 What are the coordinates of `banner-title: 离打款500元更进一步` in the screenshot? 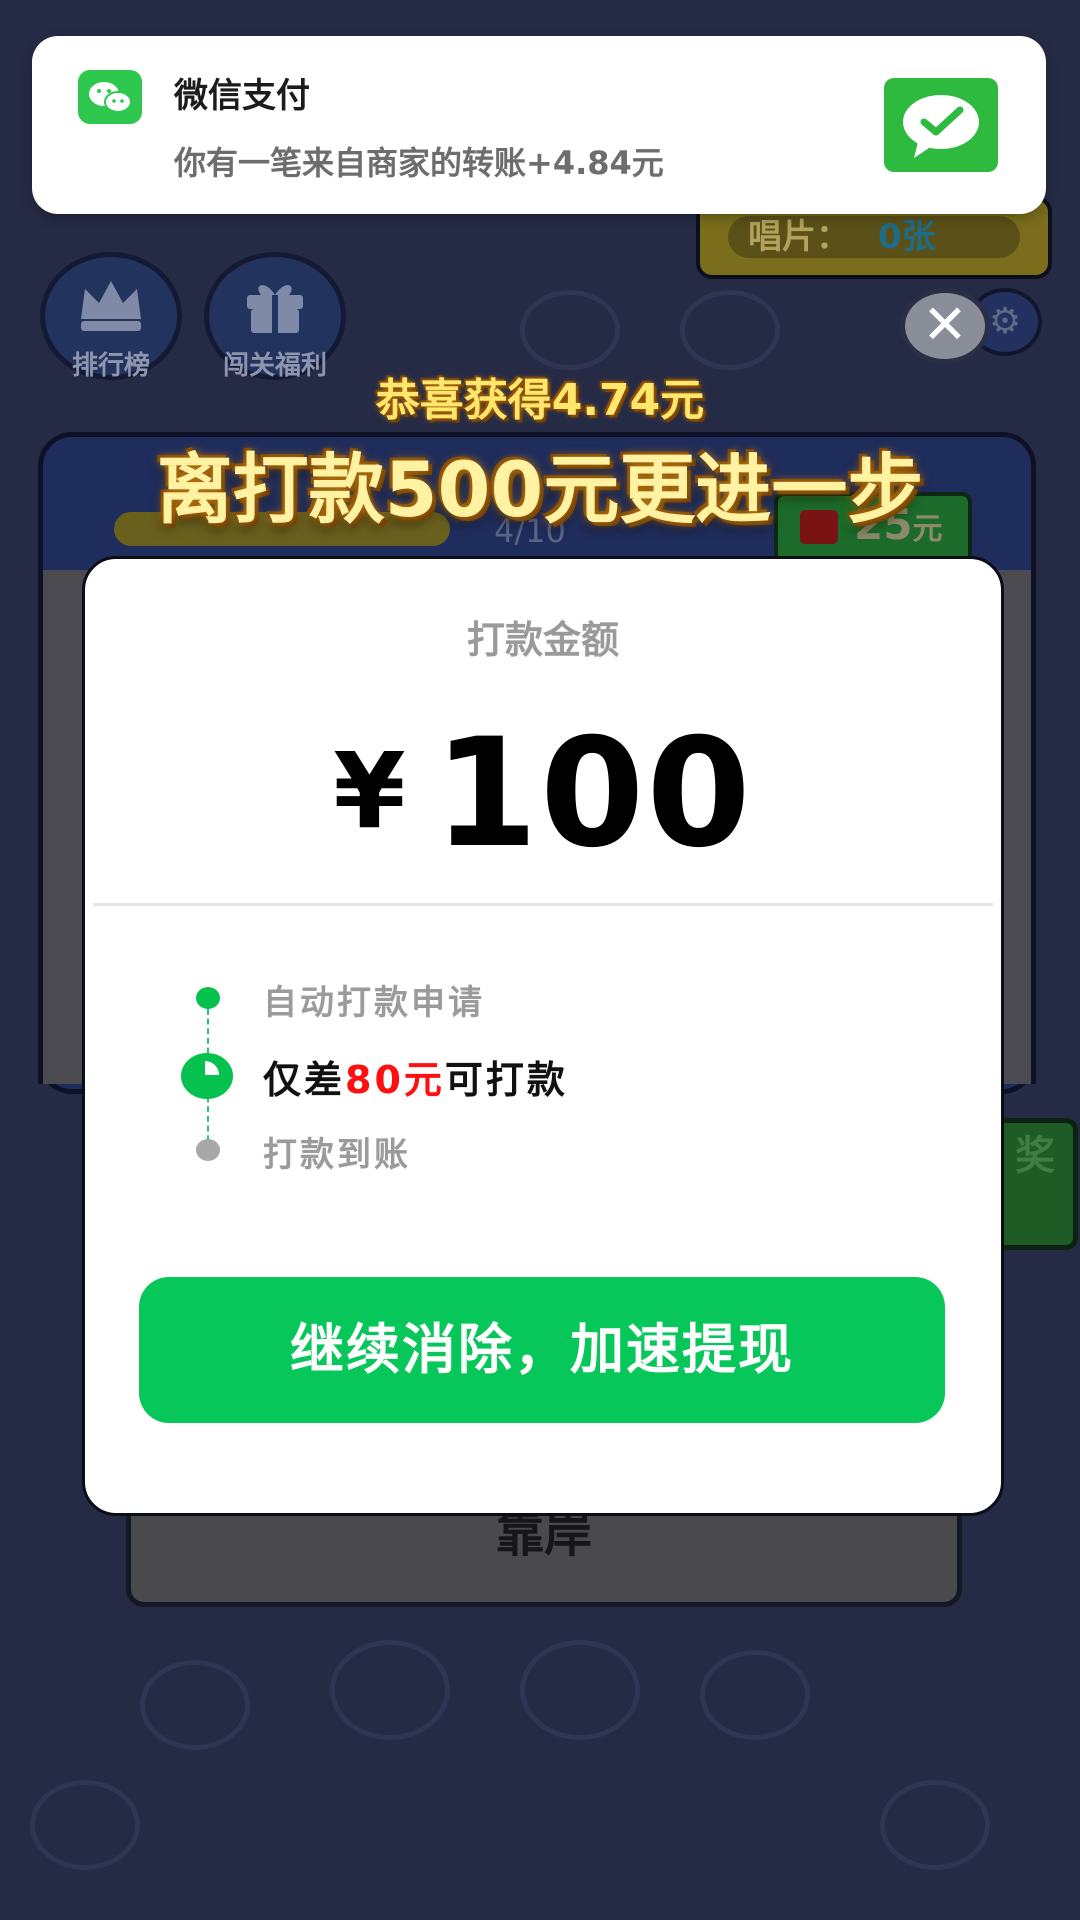 It's located at (540, 489).